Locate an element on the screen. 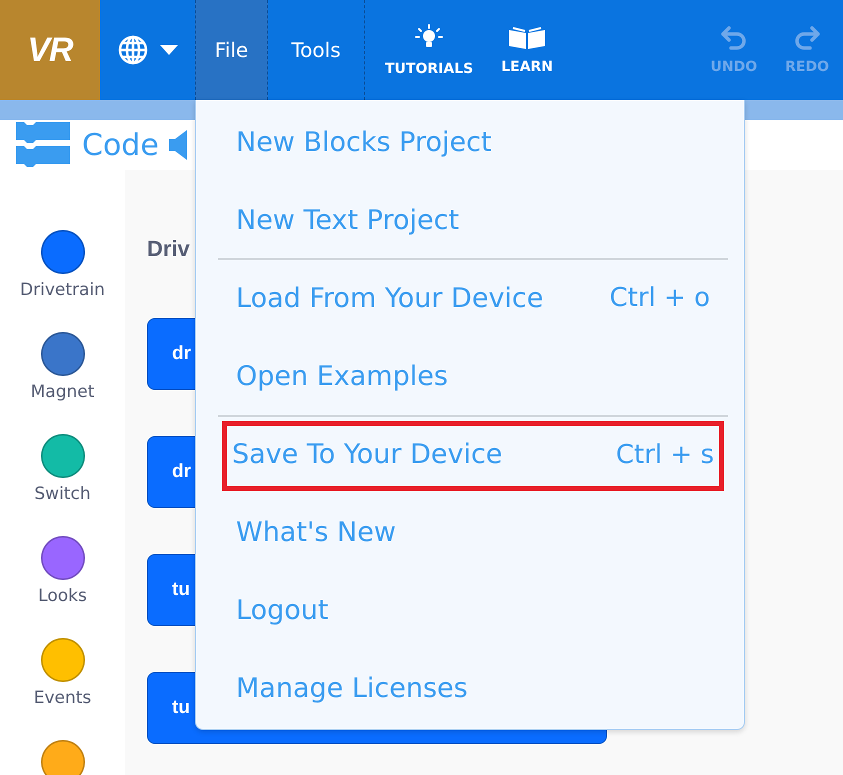 The image size is (843, 775). category-item: Switch is located at coordinates (62, 479).